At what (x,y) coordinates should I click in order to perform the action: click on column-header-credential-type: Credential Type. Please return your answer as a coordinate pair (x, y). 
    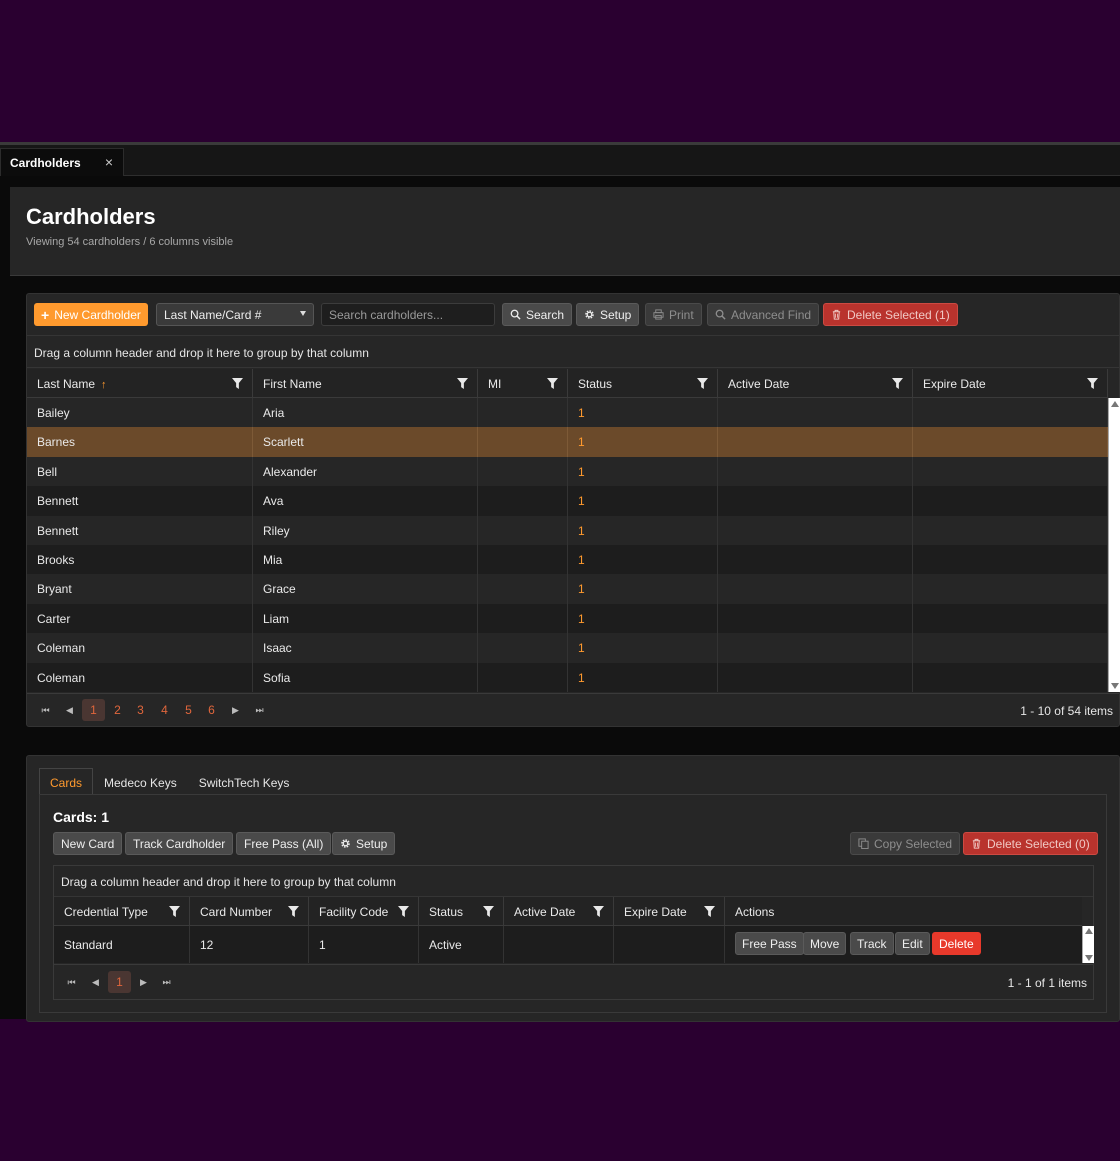
    Looking at the image, I should click on (122, 911).